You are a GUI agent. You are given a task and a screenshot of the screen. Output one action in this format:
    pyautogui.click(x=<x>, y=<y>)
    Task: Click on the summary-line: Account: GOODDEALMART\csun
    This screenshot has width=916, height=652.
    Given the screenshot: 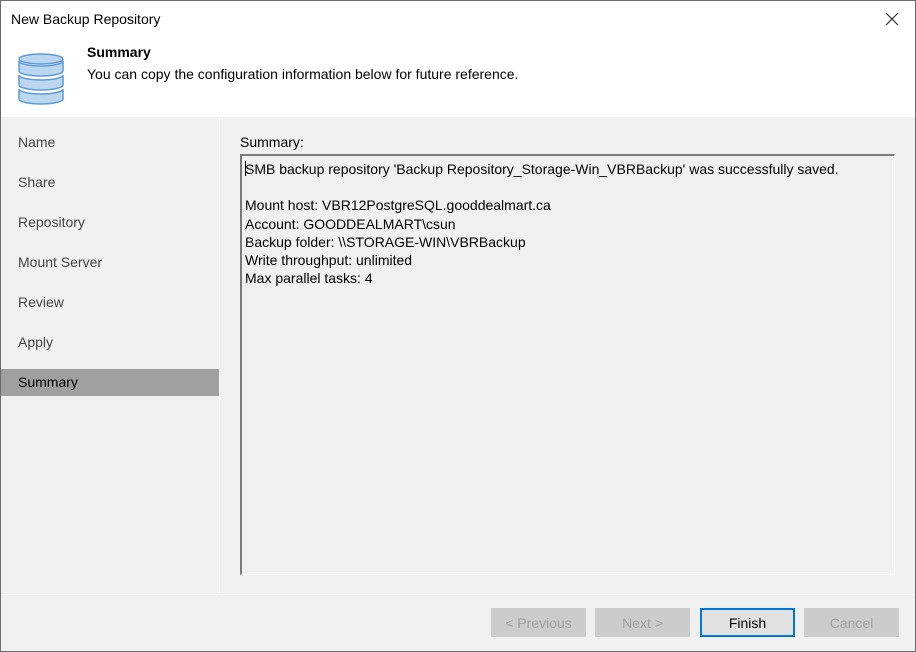 What is the action you would take?
    pyautogui.click(x=350, y=223)
    